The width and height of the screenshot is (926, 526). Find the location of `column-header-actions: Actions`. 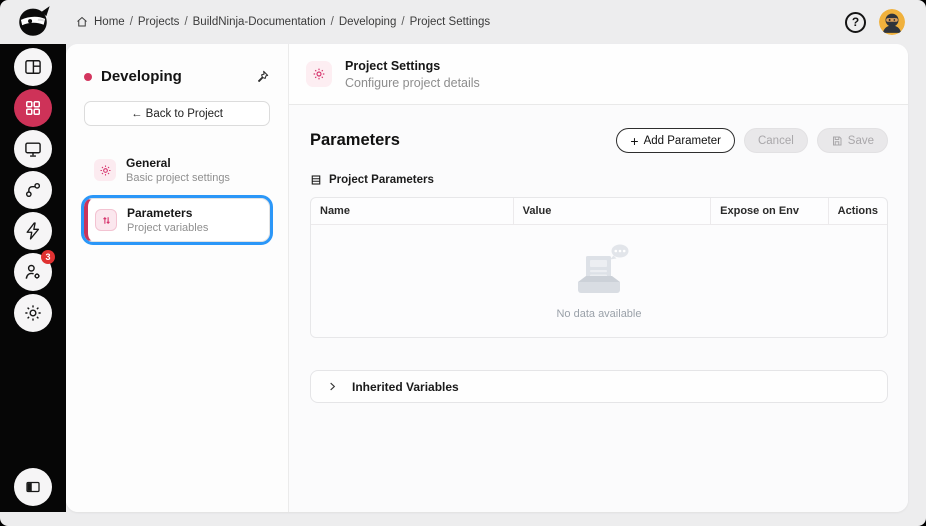

column-header-actions: Actions is located at coordinates (857, 211).